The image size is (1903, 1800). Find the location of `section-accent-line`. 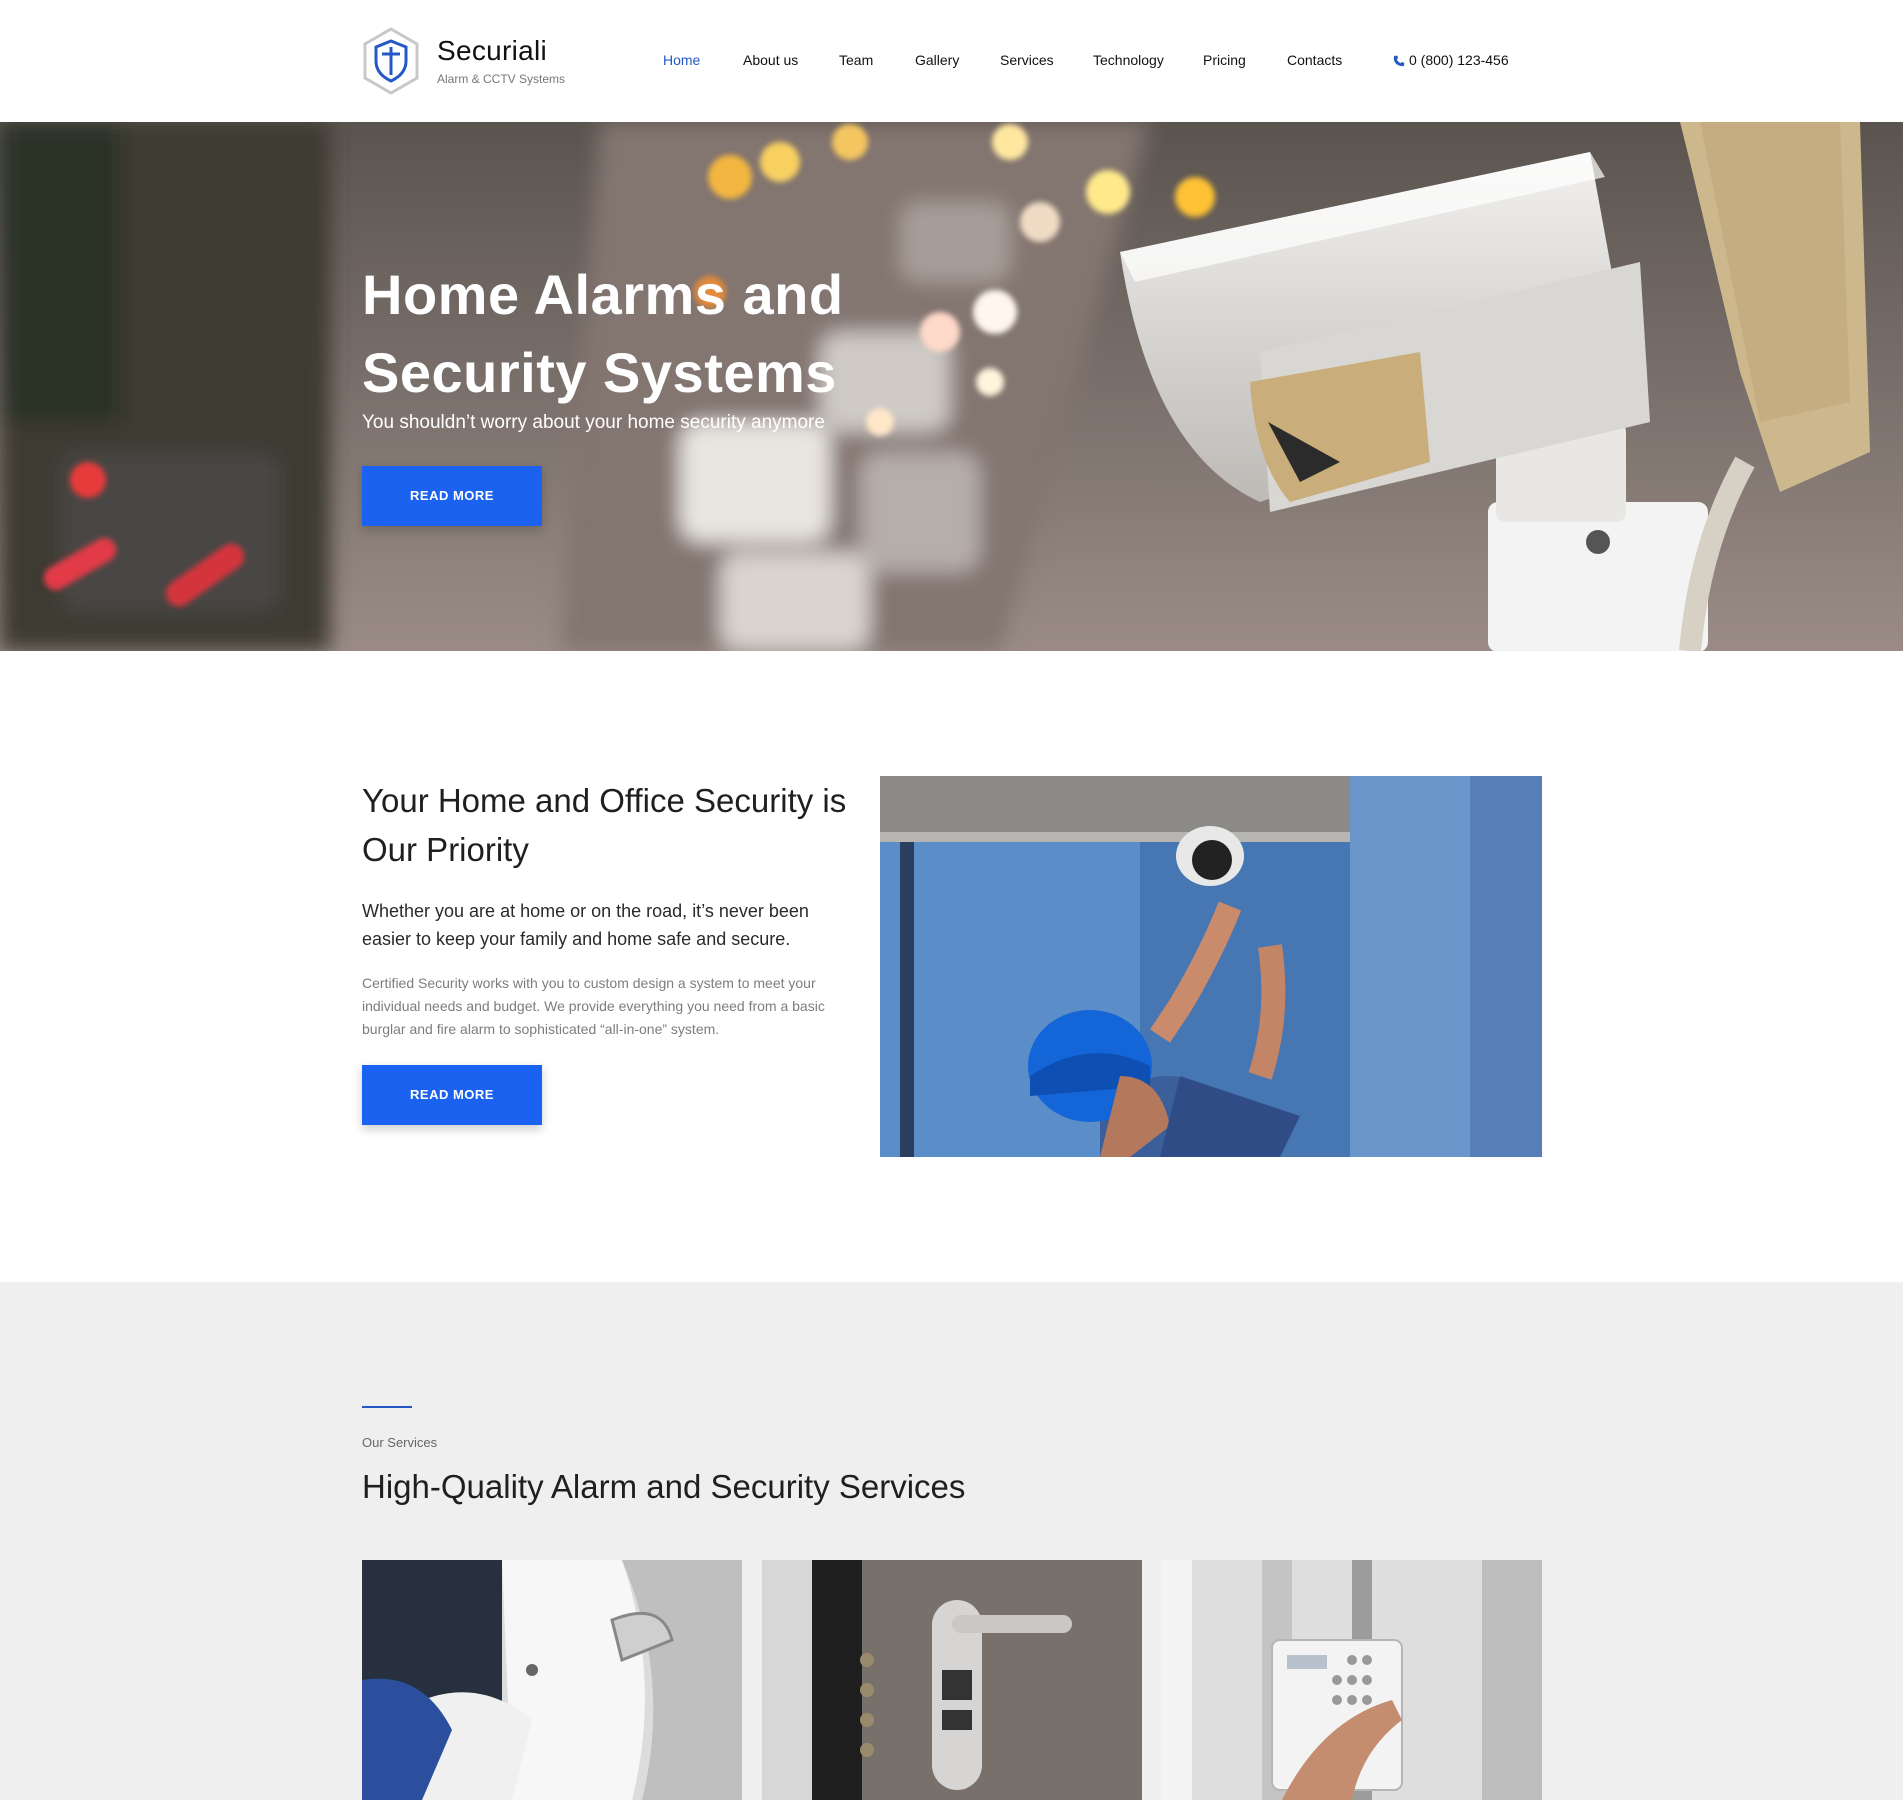

section-accent-line is located at coordinates (387, 1407).